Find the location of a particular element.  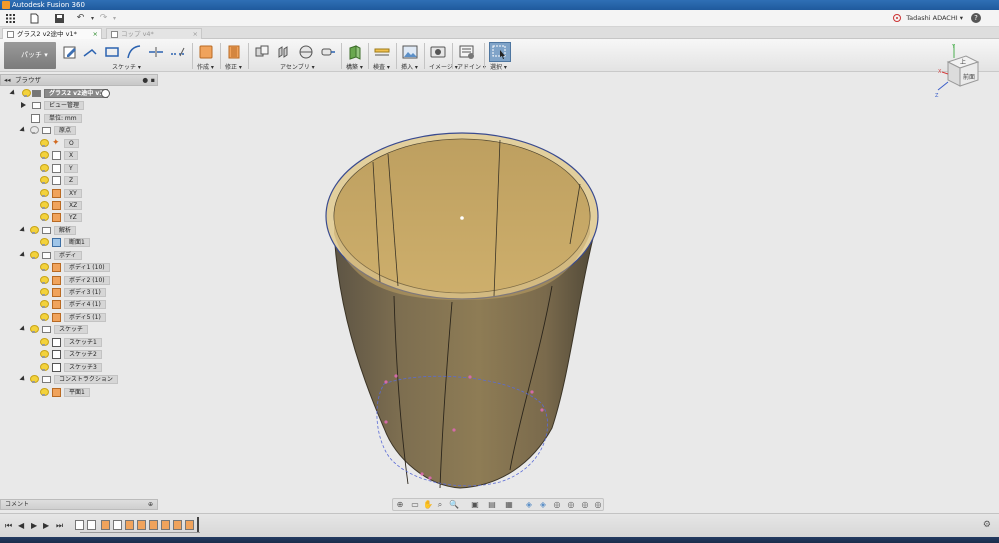

timeline-sketch-item is located at coordinates (91, 525).